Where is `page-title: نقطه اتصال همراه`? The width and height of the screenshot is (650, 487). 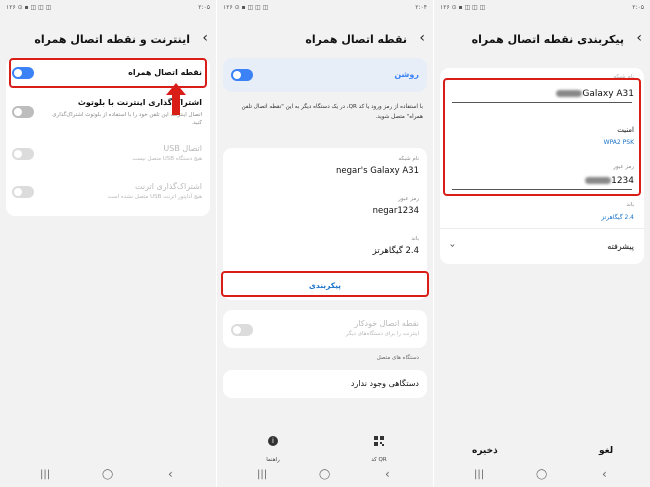 page-title: نقطه اتصال همراه is located at coordinates (356, 39).